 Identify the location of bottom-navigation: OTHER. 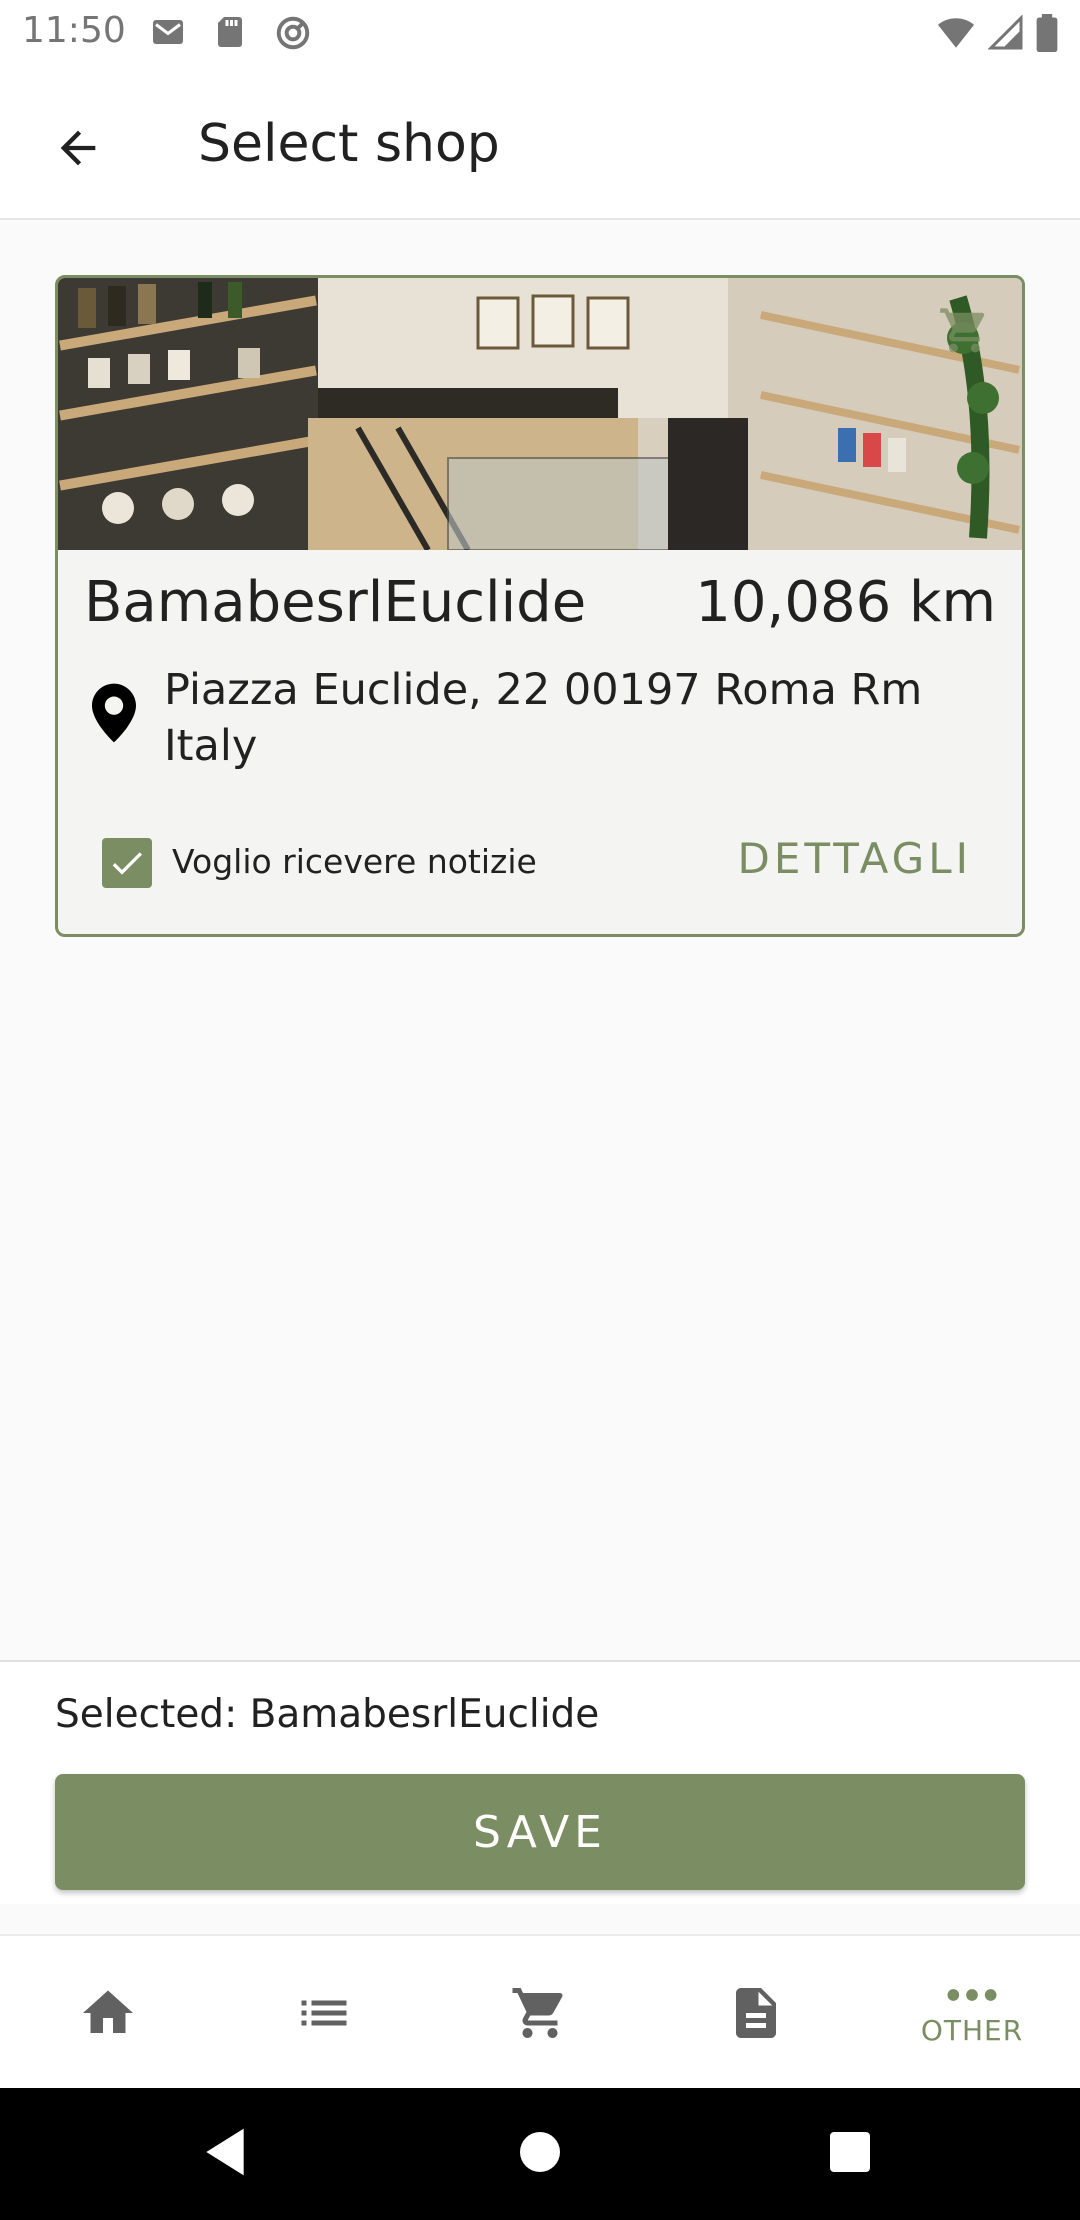
(540, 2011).